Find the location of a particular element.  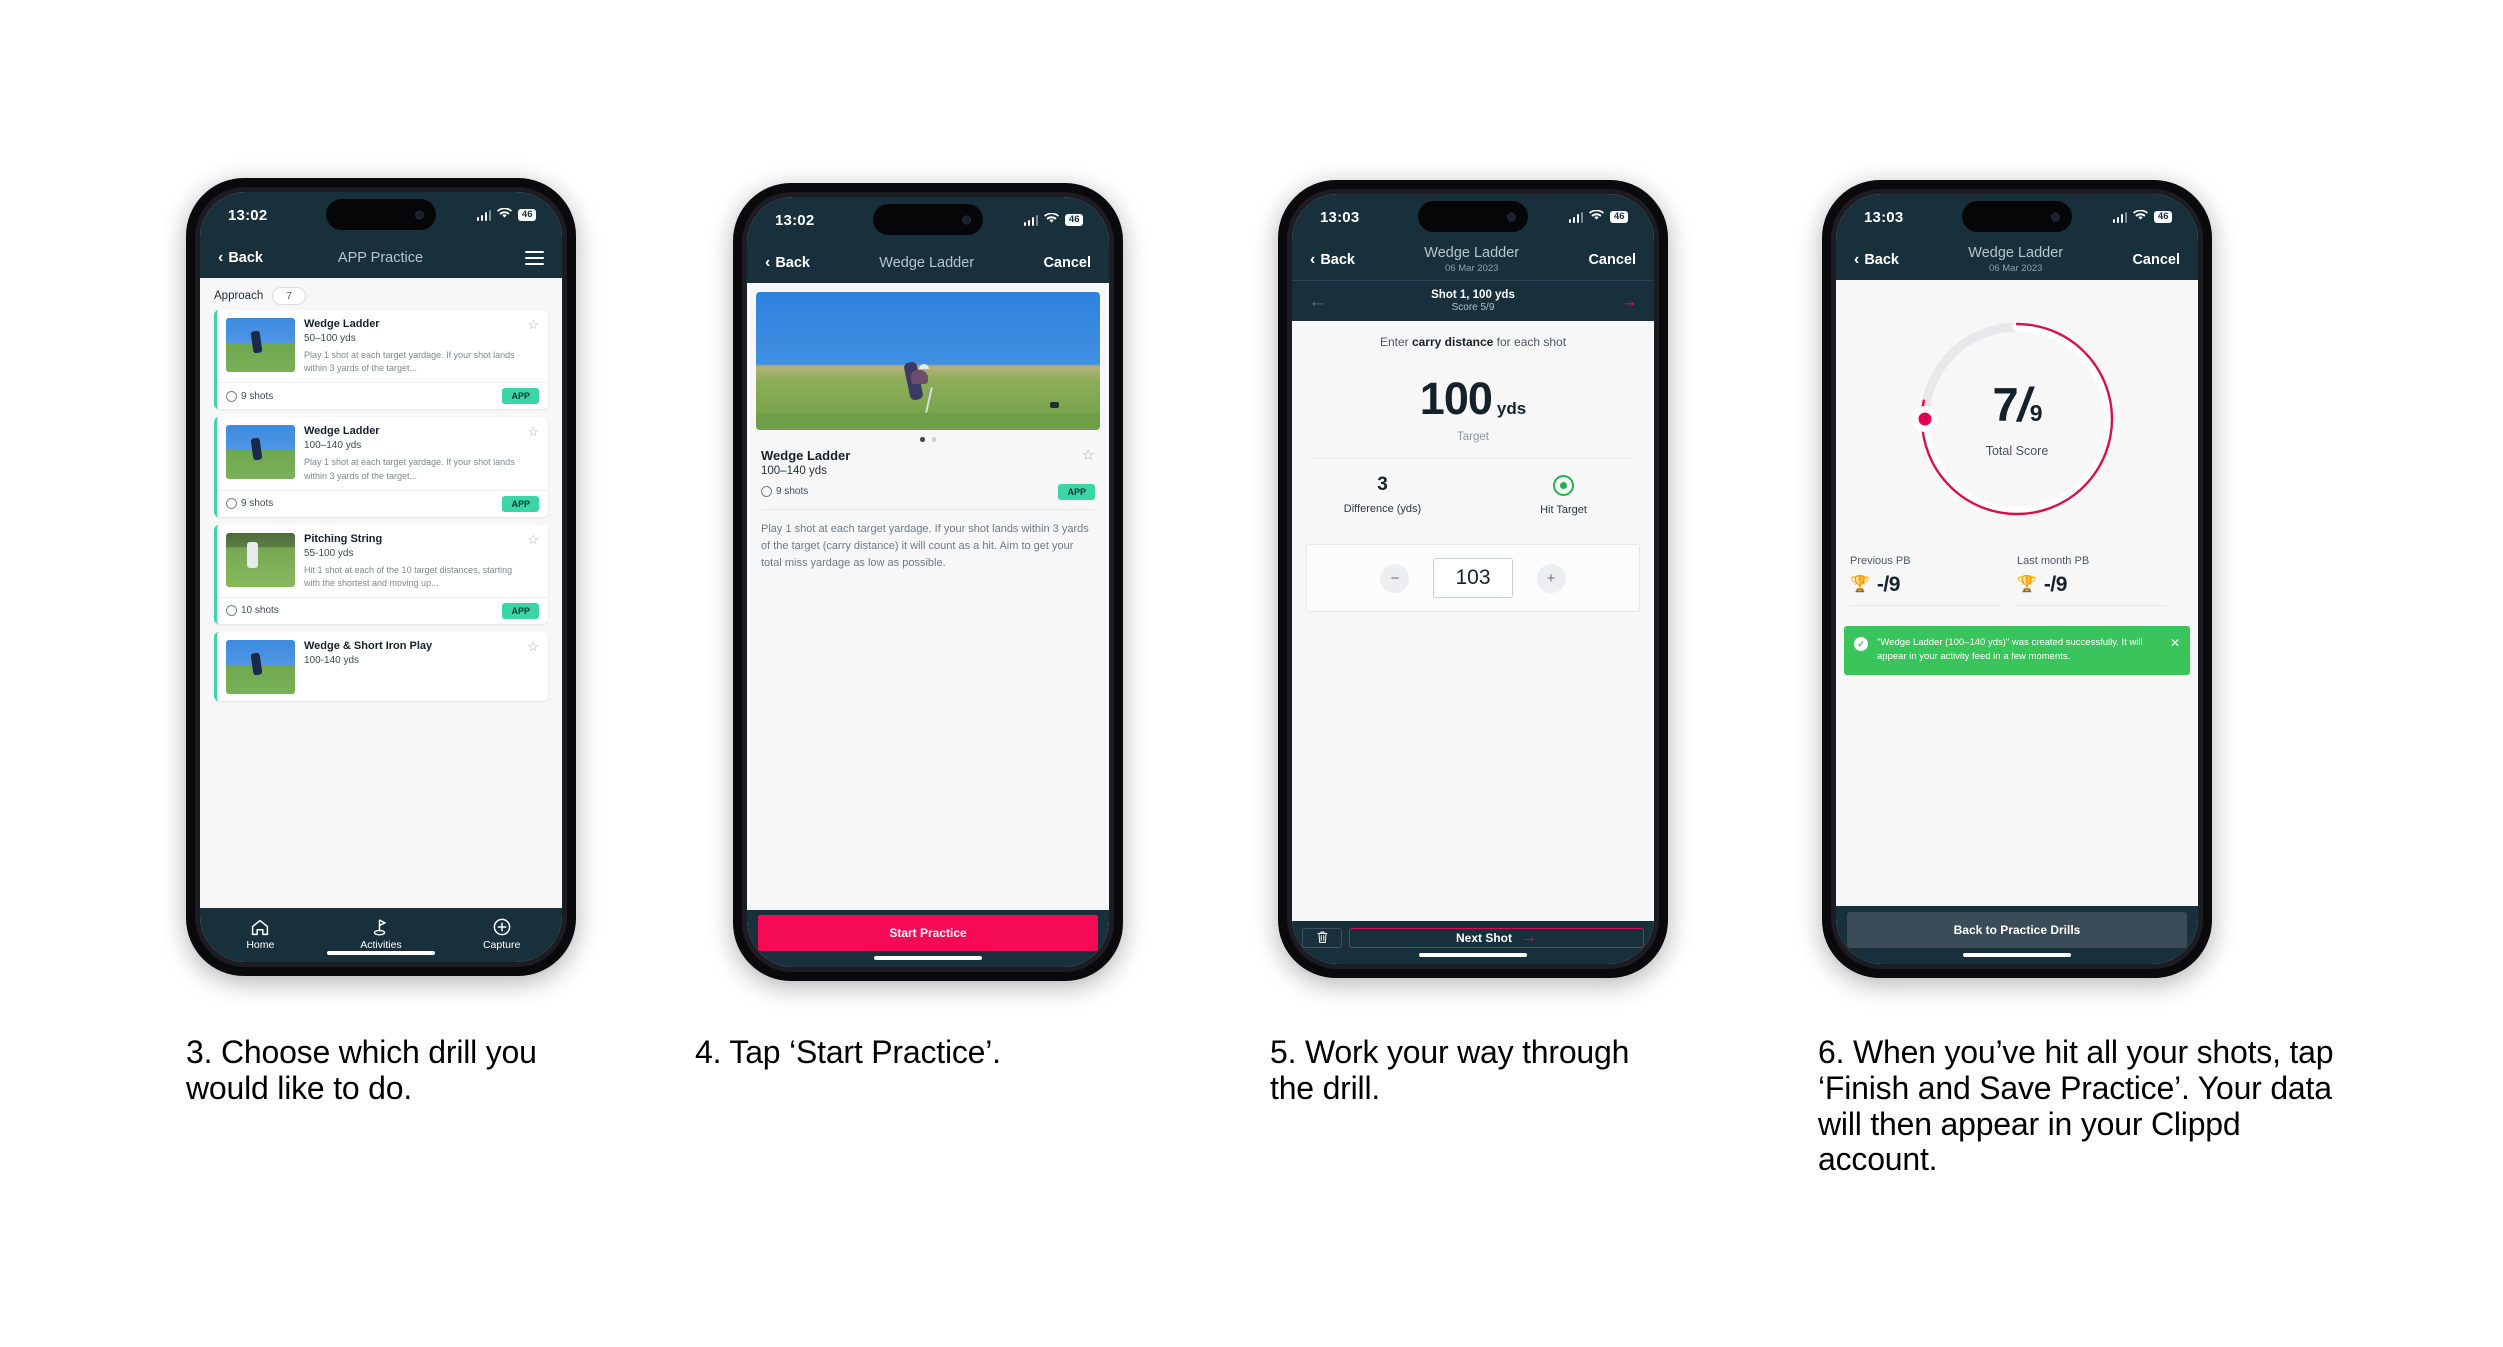

drill-range: 100–140 yds is located at coordinates (794, 470).